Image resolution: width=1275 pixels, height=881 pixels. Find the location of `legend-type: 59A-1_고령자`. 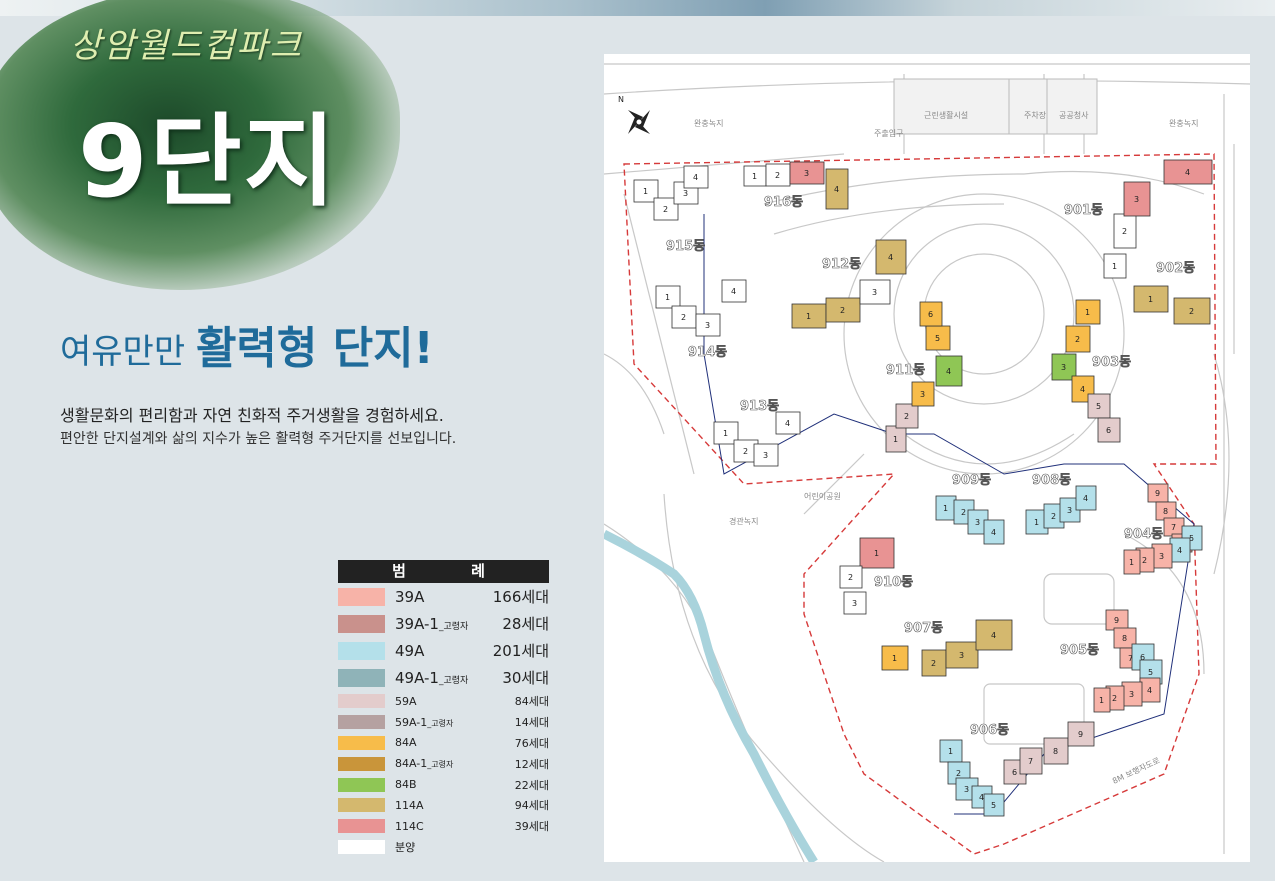

legend-type: 59A-1_고령자 is located at coordinates (455, 722).